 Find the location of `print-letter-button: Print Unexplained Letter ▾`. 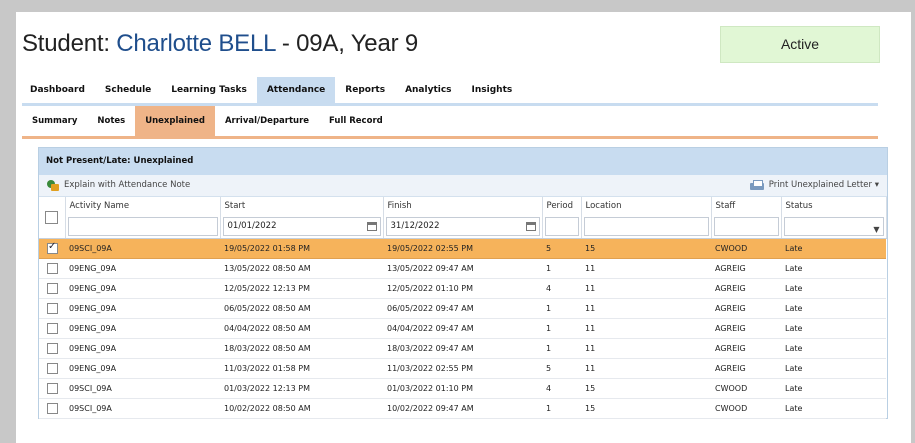

print-letter-button: Print Unexplained Letter ▾ is located at coordinates (814, 185).